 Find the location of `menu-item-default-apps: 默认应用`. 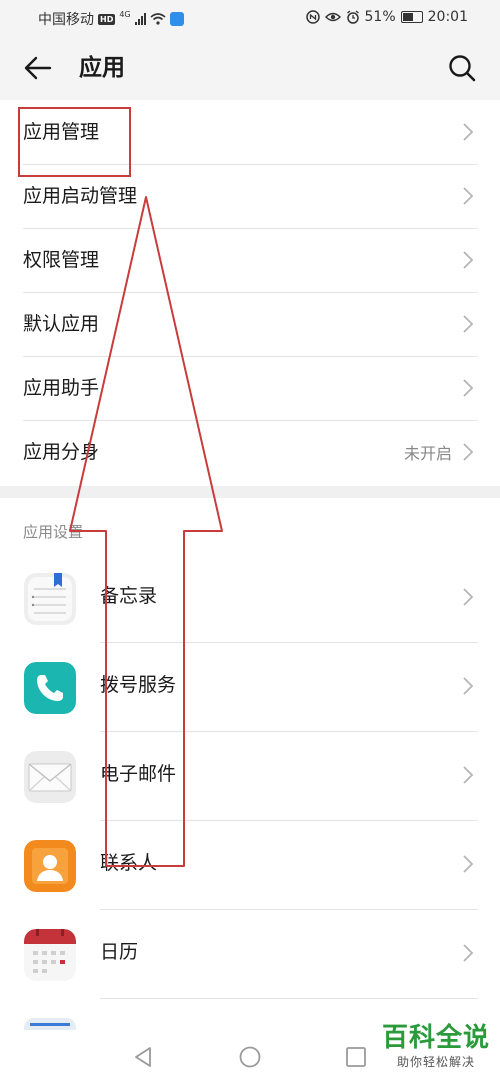

menu-item-default-apps: 默认应用 is located at coordinates (250, 324).